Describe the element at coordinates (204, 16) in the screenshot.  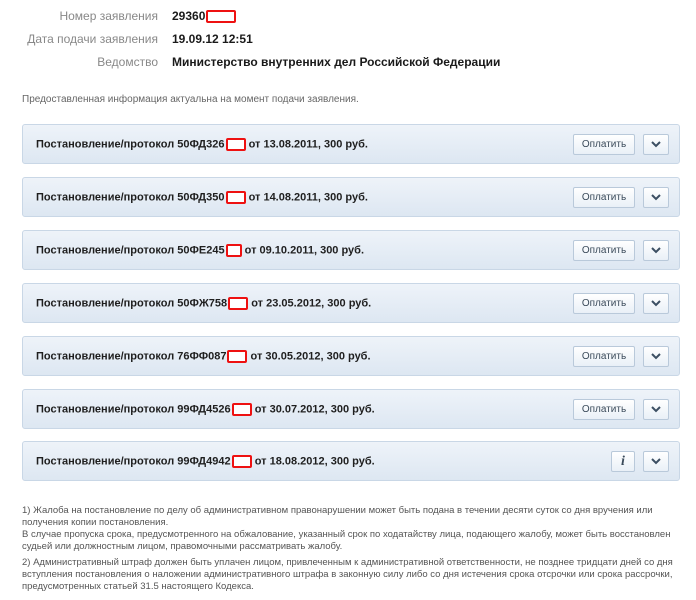
I see `number-value: 29360` at that location.